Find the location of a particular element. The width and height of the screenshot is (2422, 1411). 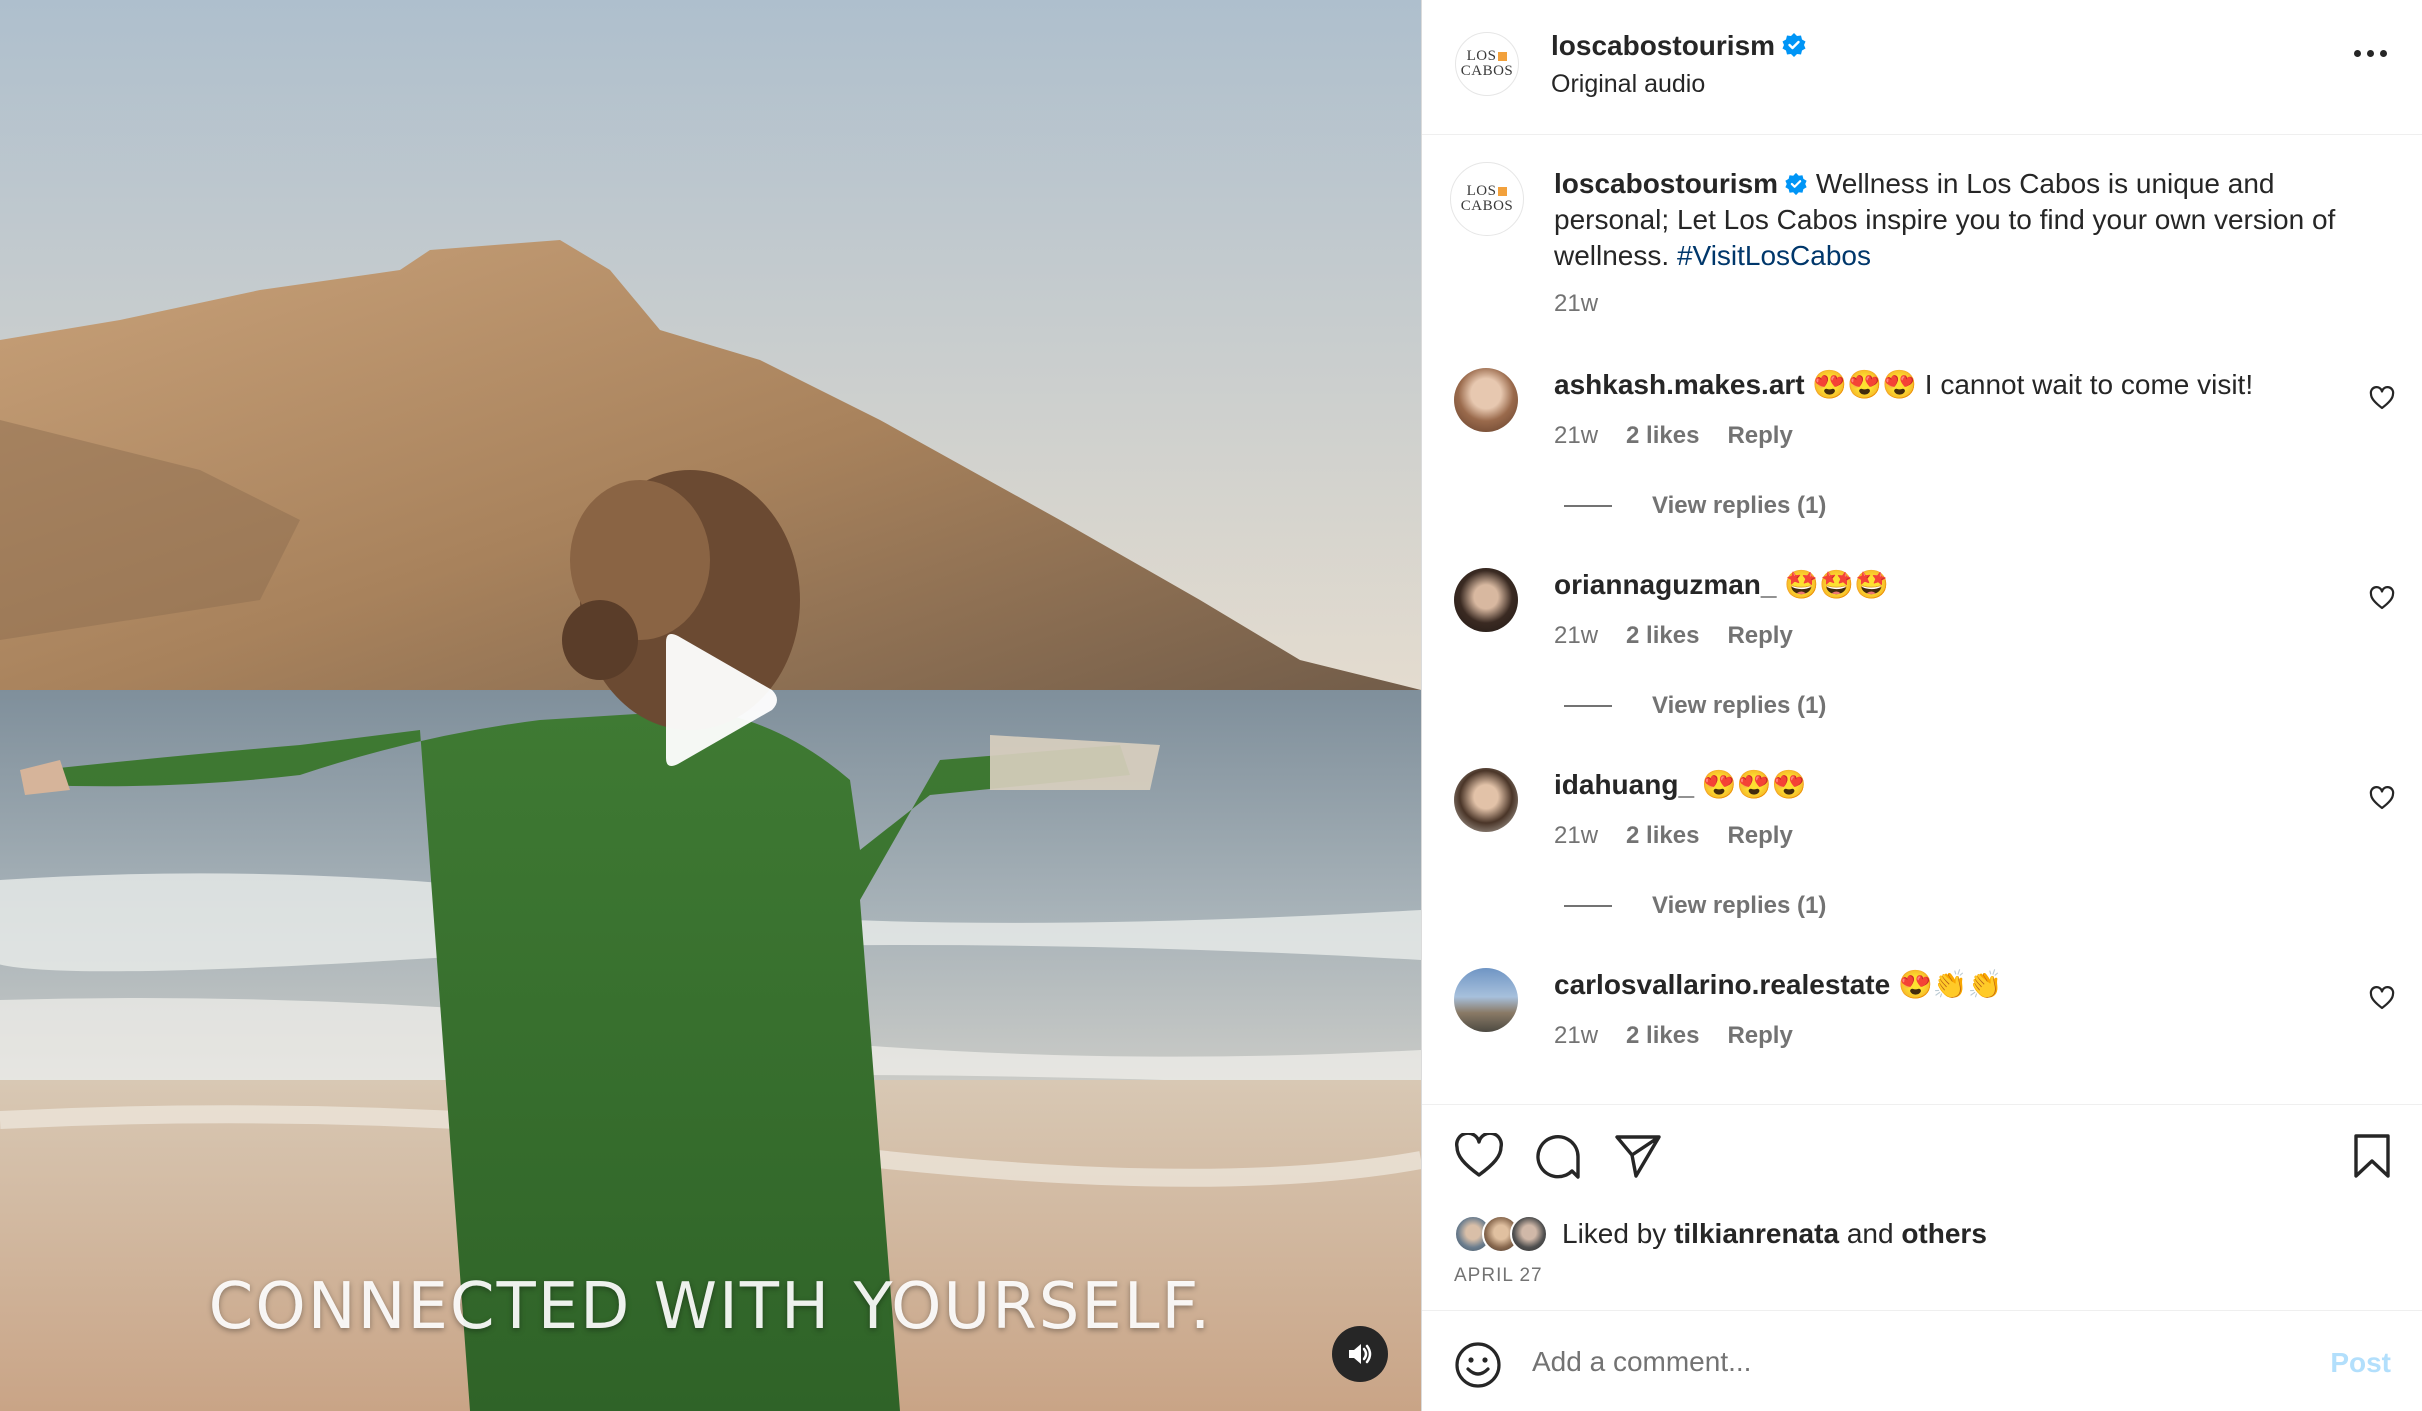

emoji-button is located at coordinates (1478, 1367).